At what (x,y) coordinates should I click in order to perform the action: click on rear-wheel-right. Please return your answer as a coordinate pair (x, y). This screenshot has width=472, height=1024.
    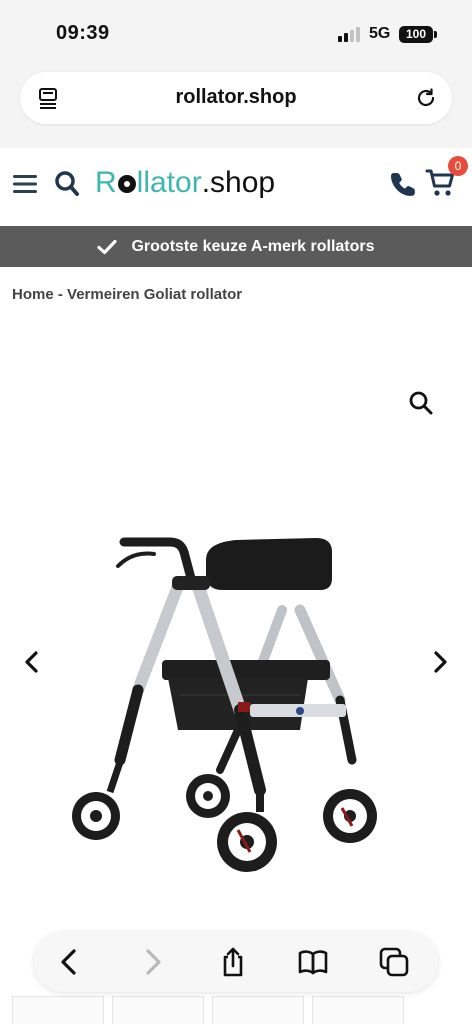
    Looking at the image, I should click on (350, 816).